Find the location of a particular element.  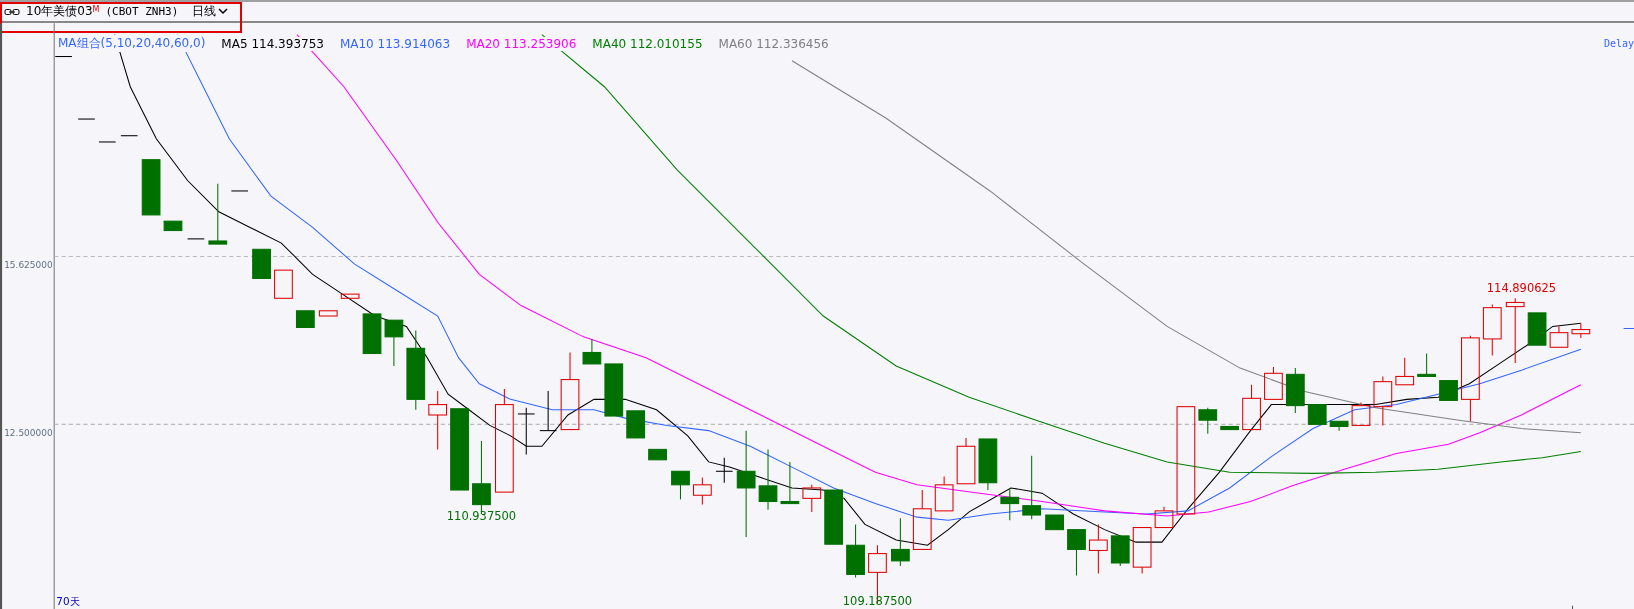

link-icon is located at coordinates (12, 11).